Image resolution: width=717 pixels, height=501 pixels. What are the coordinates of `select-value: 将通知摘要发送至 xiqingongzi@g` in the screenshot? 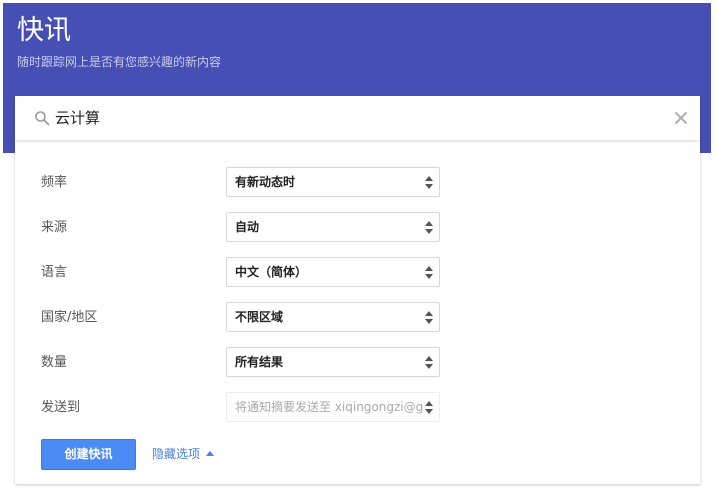 It's located at (329, 407).